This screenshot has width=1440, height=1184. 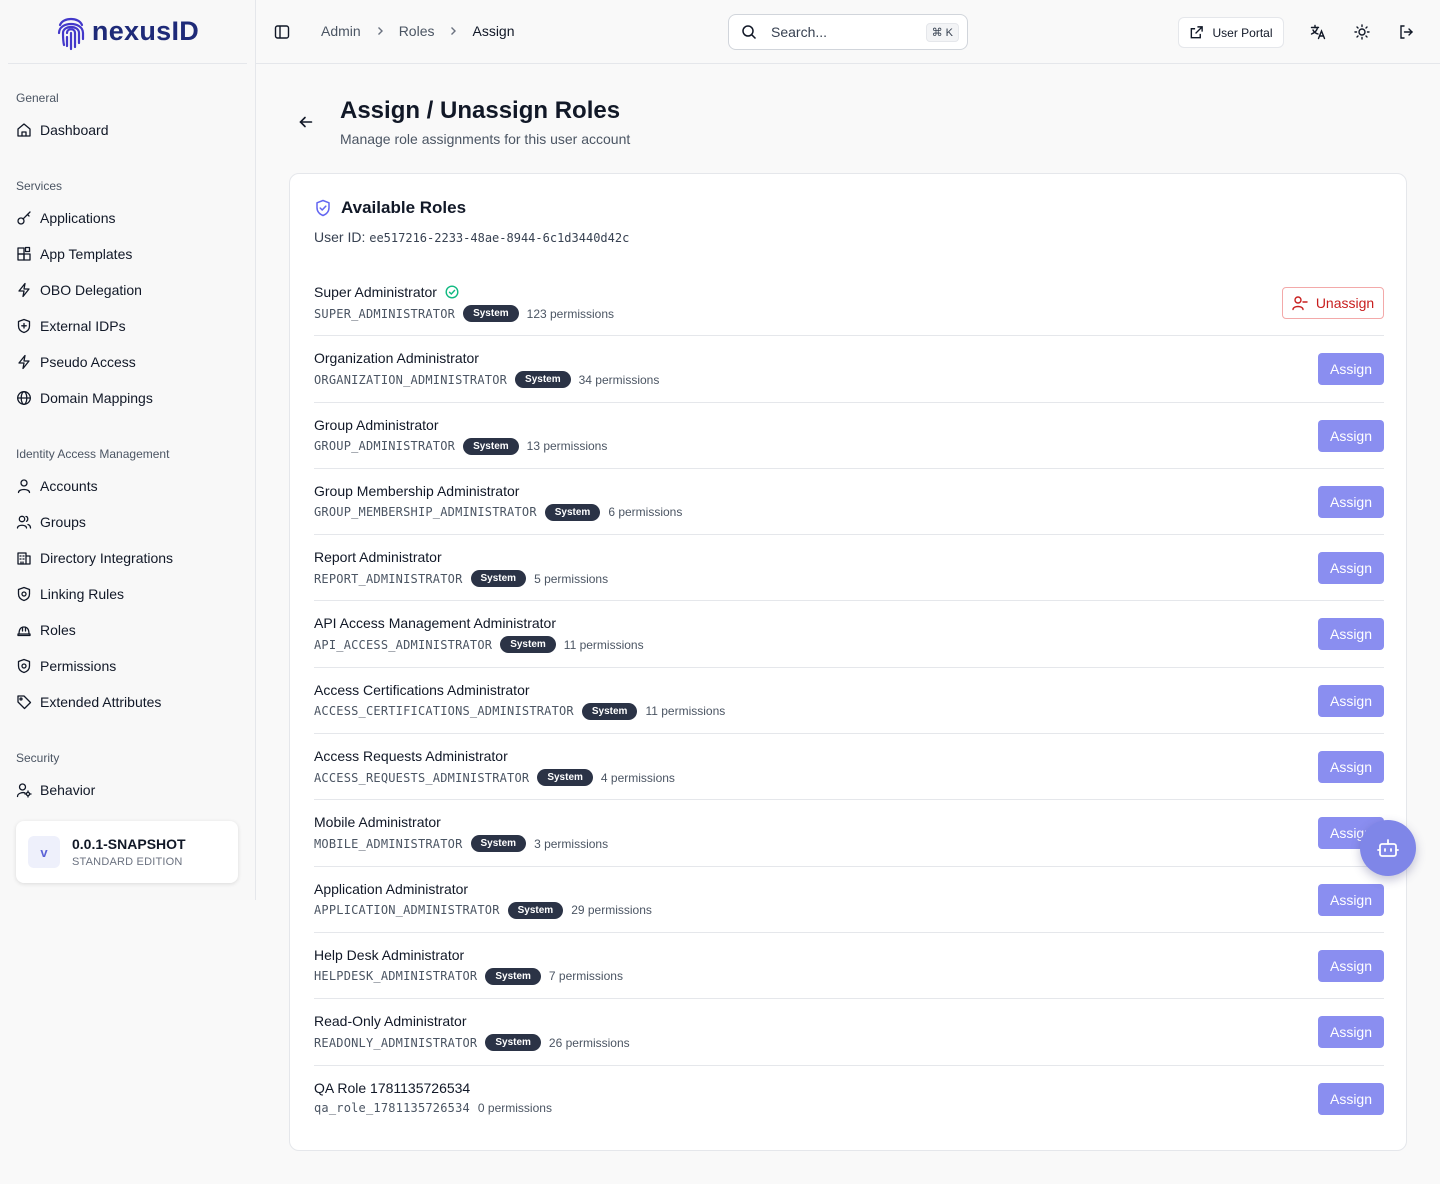 What do you see at coordinates (323, 208) in the screenshot?
I see `shield-check-icon` at bounding box center [323, 208].